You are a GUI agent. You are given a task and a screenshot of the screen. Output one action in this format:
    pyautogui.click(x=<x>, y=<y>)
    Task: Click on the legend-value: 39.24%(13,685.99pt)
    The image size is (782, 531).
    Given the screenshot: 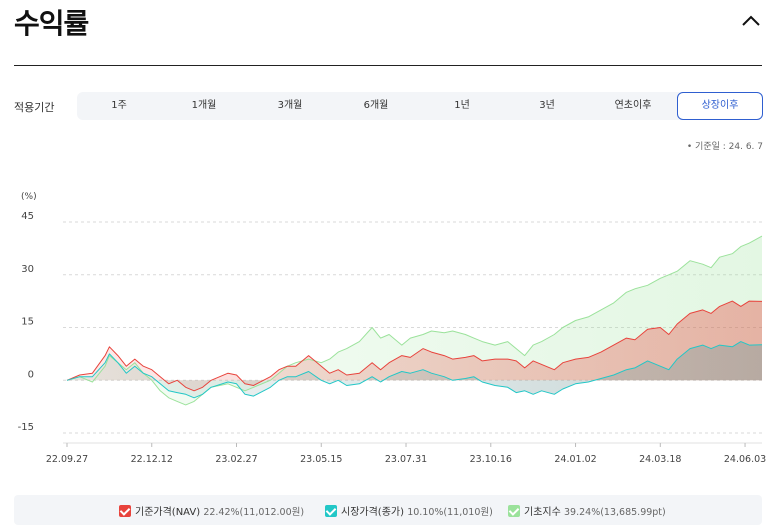 What is the action you would take?
    pyautogui.click(x=615, y=512)
    